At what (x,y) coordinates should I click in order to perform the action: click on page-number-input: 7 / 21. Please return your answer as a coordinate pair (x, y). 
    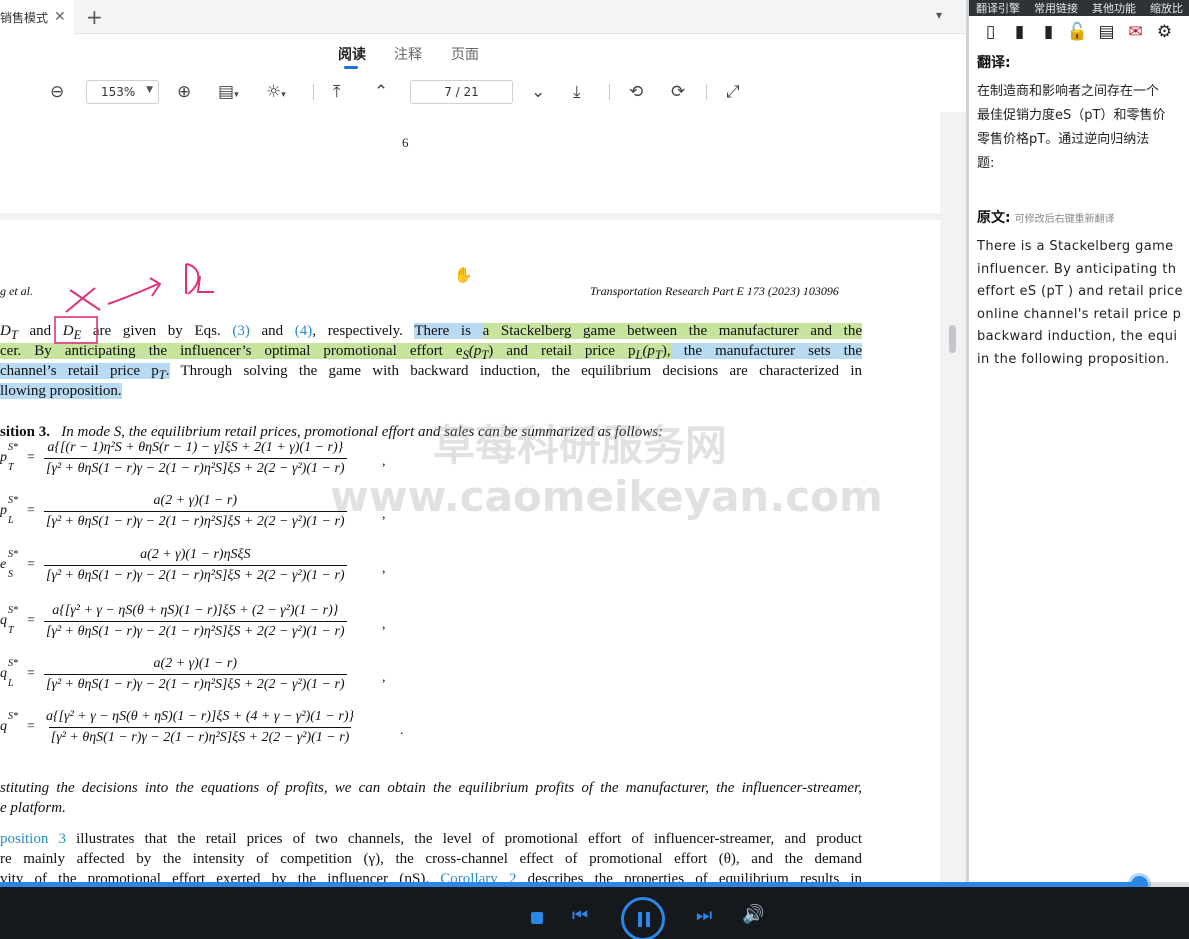
    Looking at the image, I should click on (461, 92).